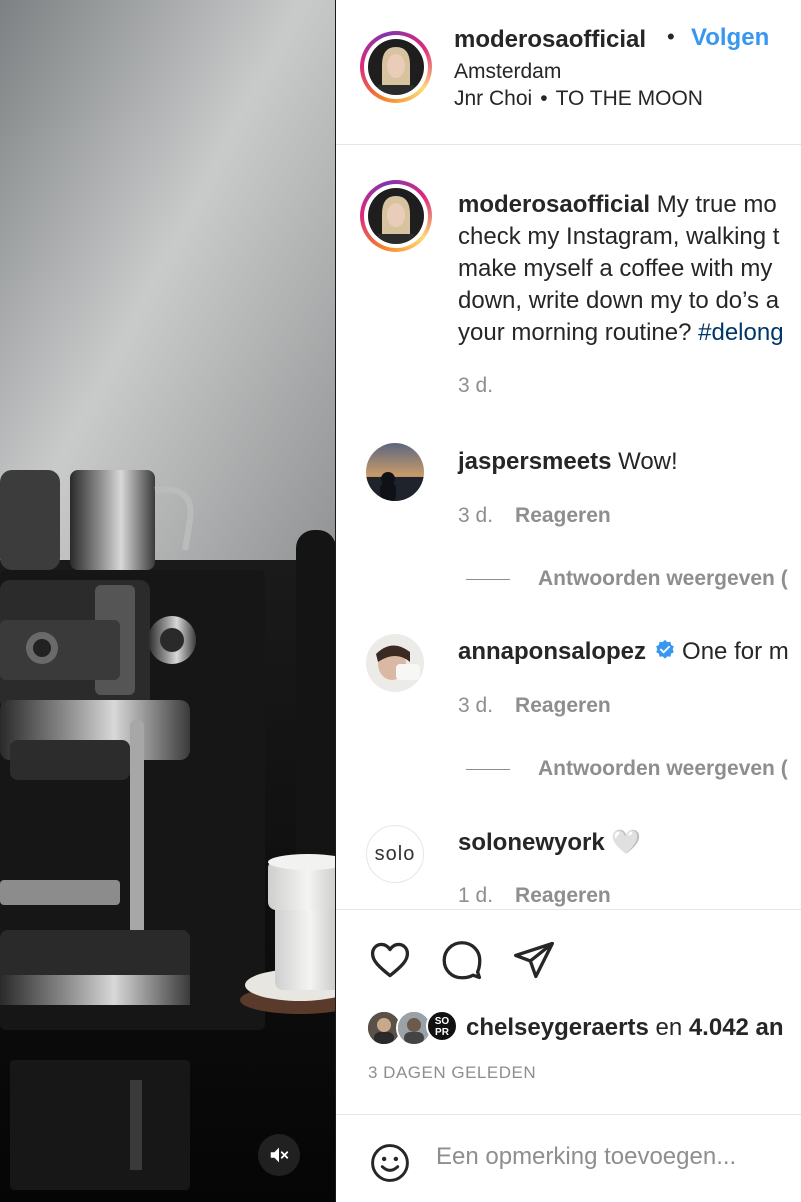  I want to click on emoji-icon, so click(390, 1163).